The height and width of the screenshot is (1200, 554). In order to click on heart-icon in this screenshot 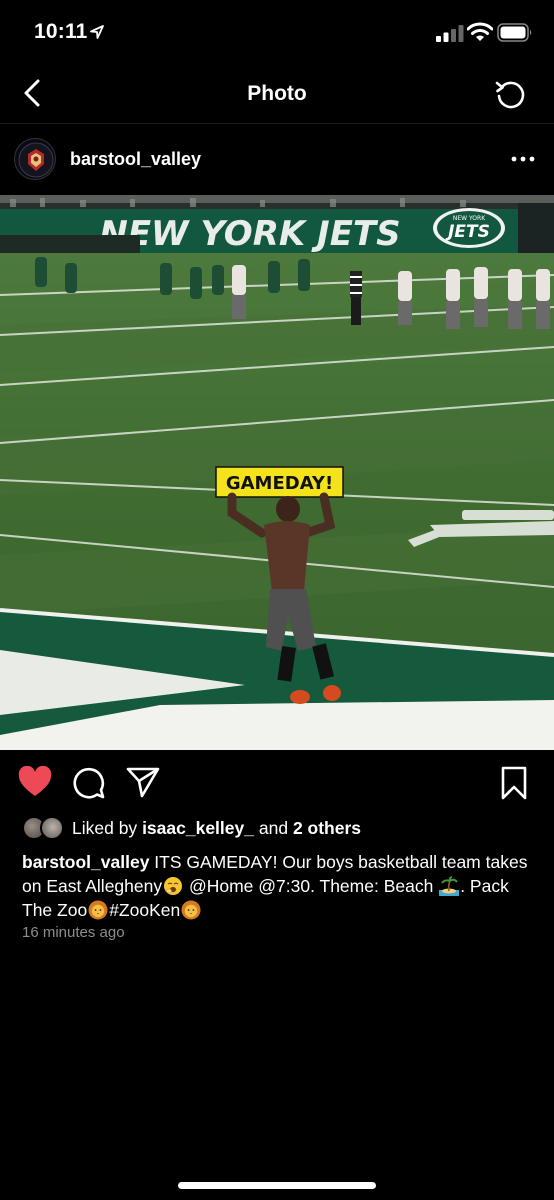, I will do `click(35, 782)`.